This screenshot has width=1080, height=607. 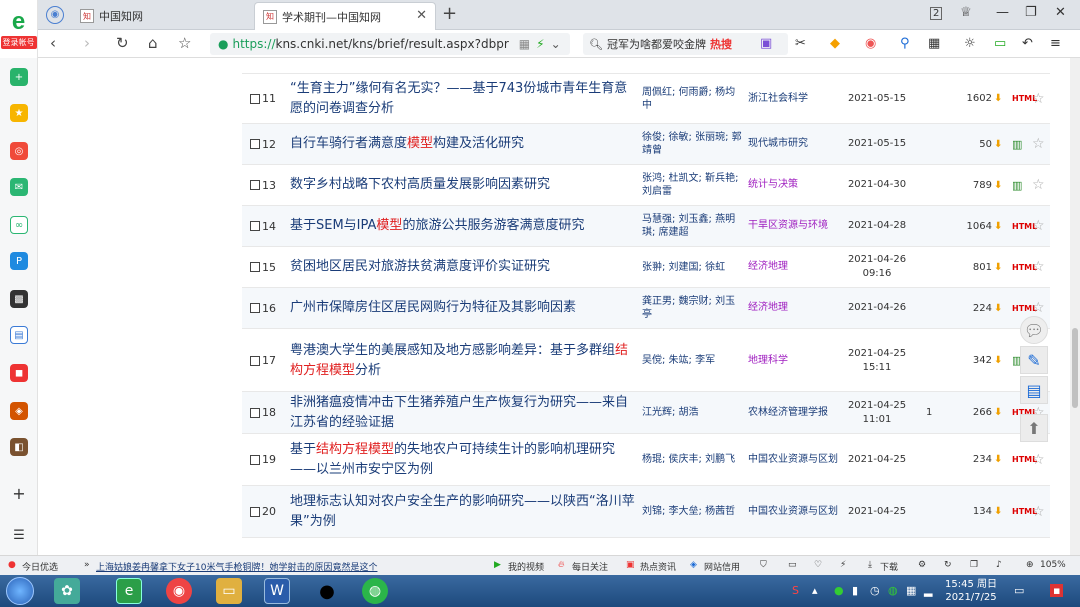 I want to click on system-clock: 15:45 周日 2021/7/25, so click(x=971, y=591).